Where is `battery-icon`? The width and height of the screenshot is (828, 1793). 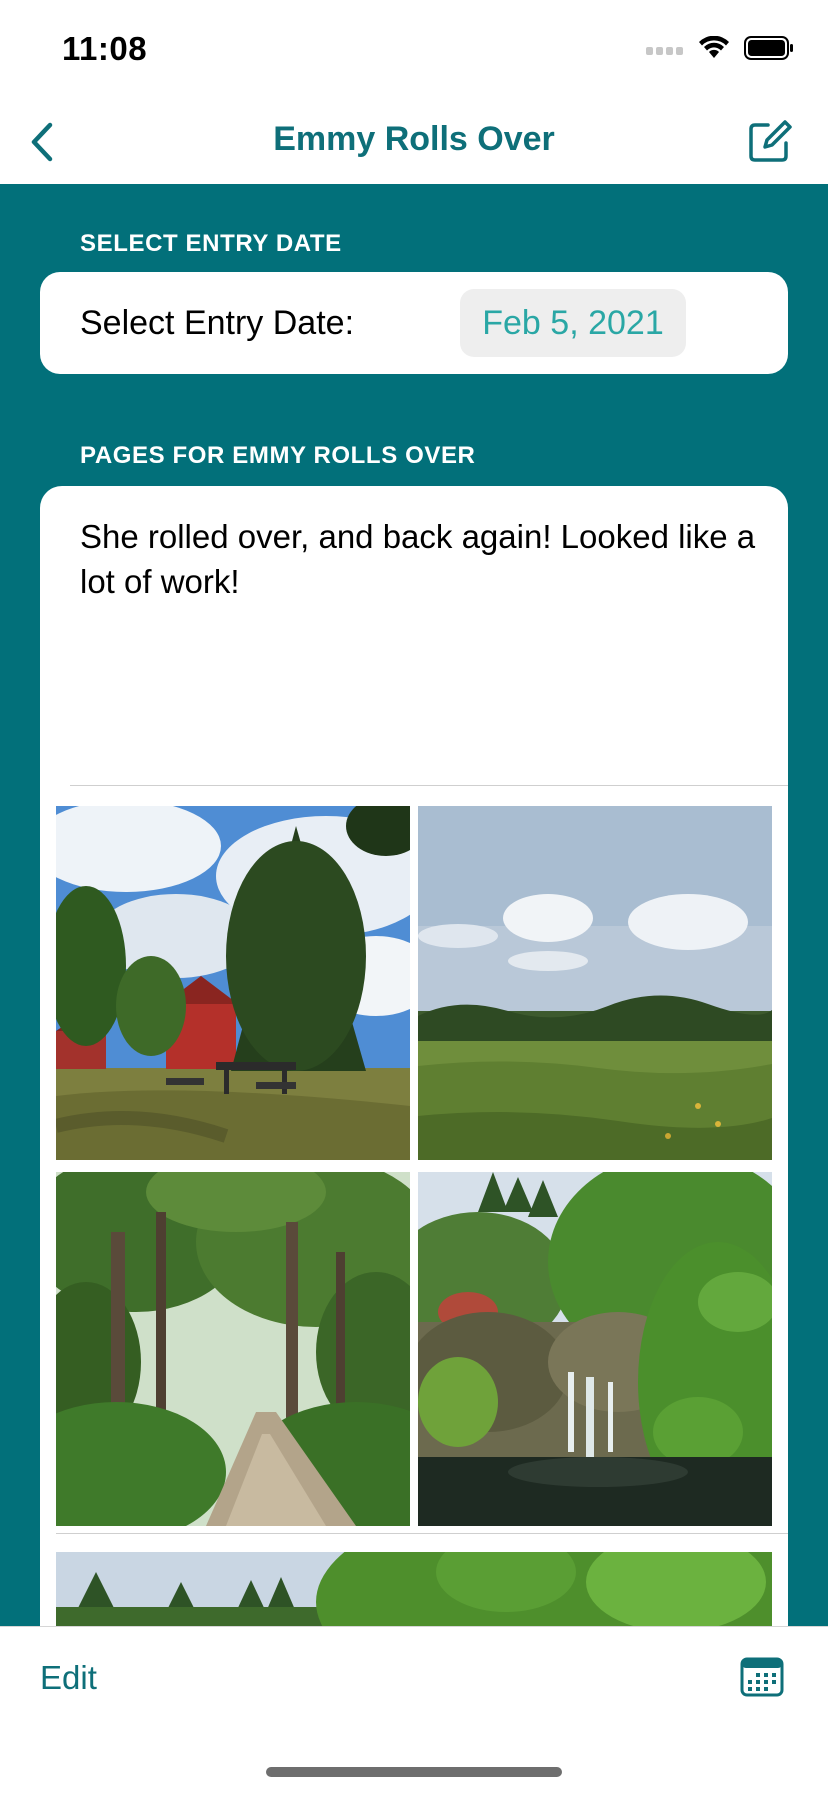
battery-icon is located at coordinates (769, 50).